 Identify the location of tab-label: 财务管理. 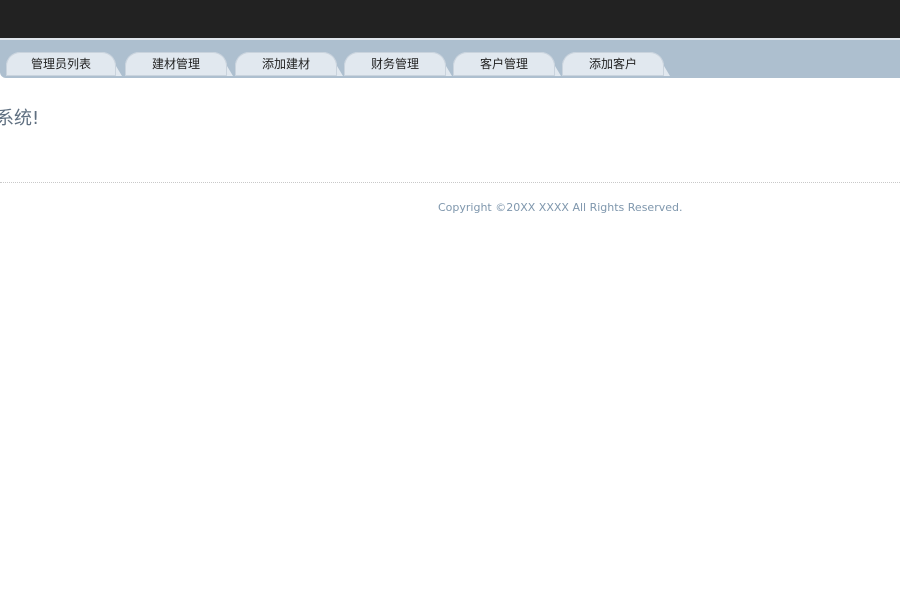
(394, 64).